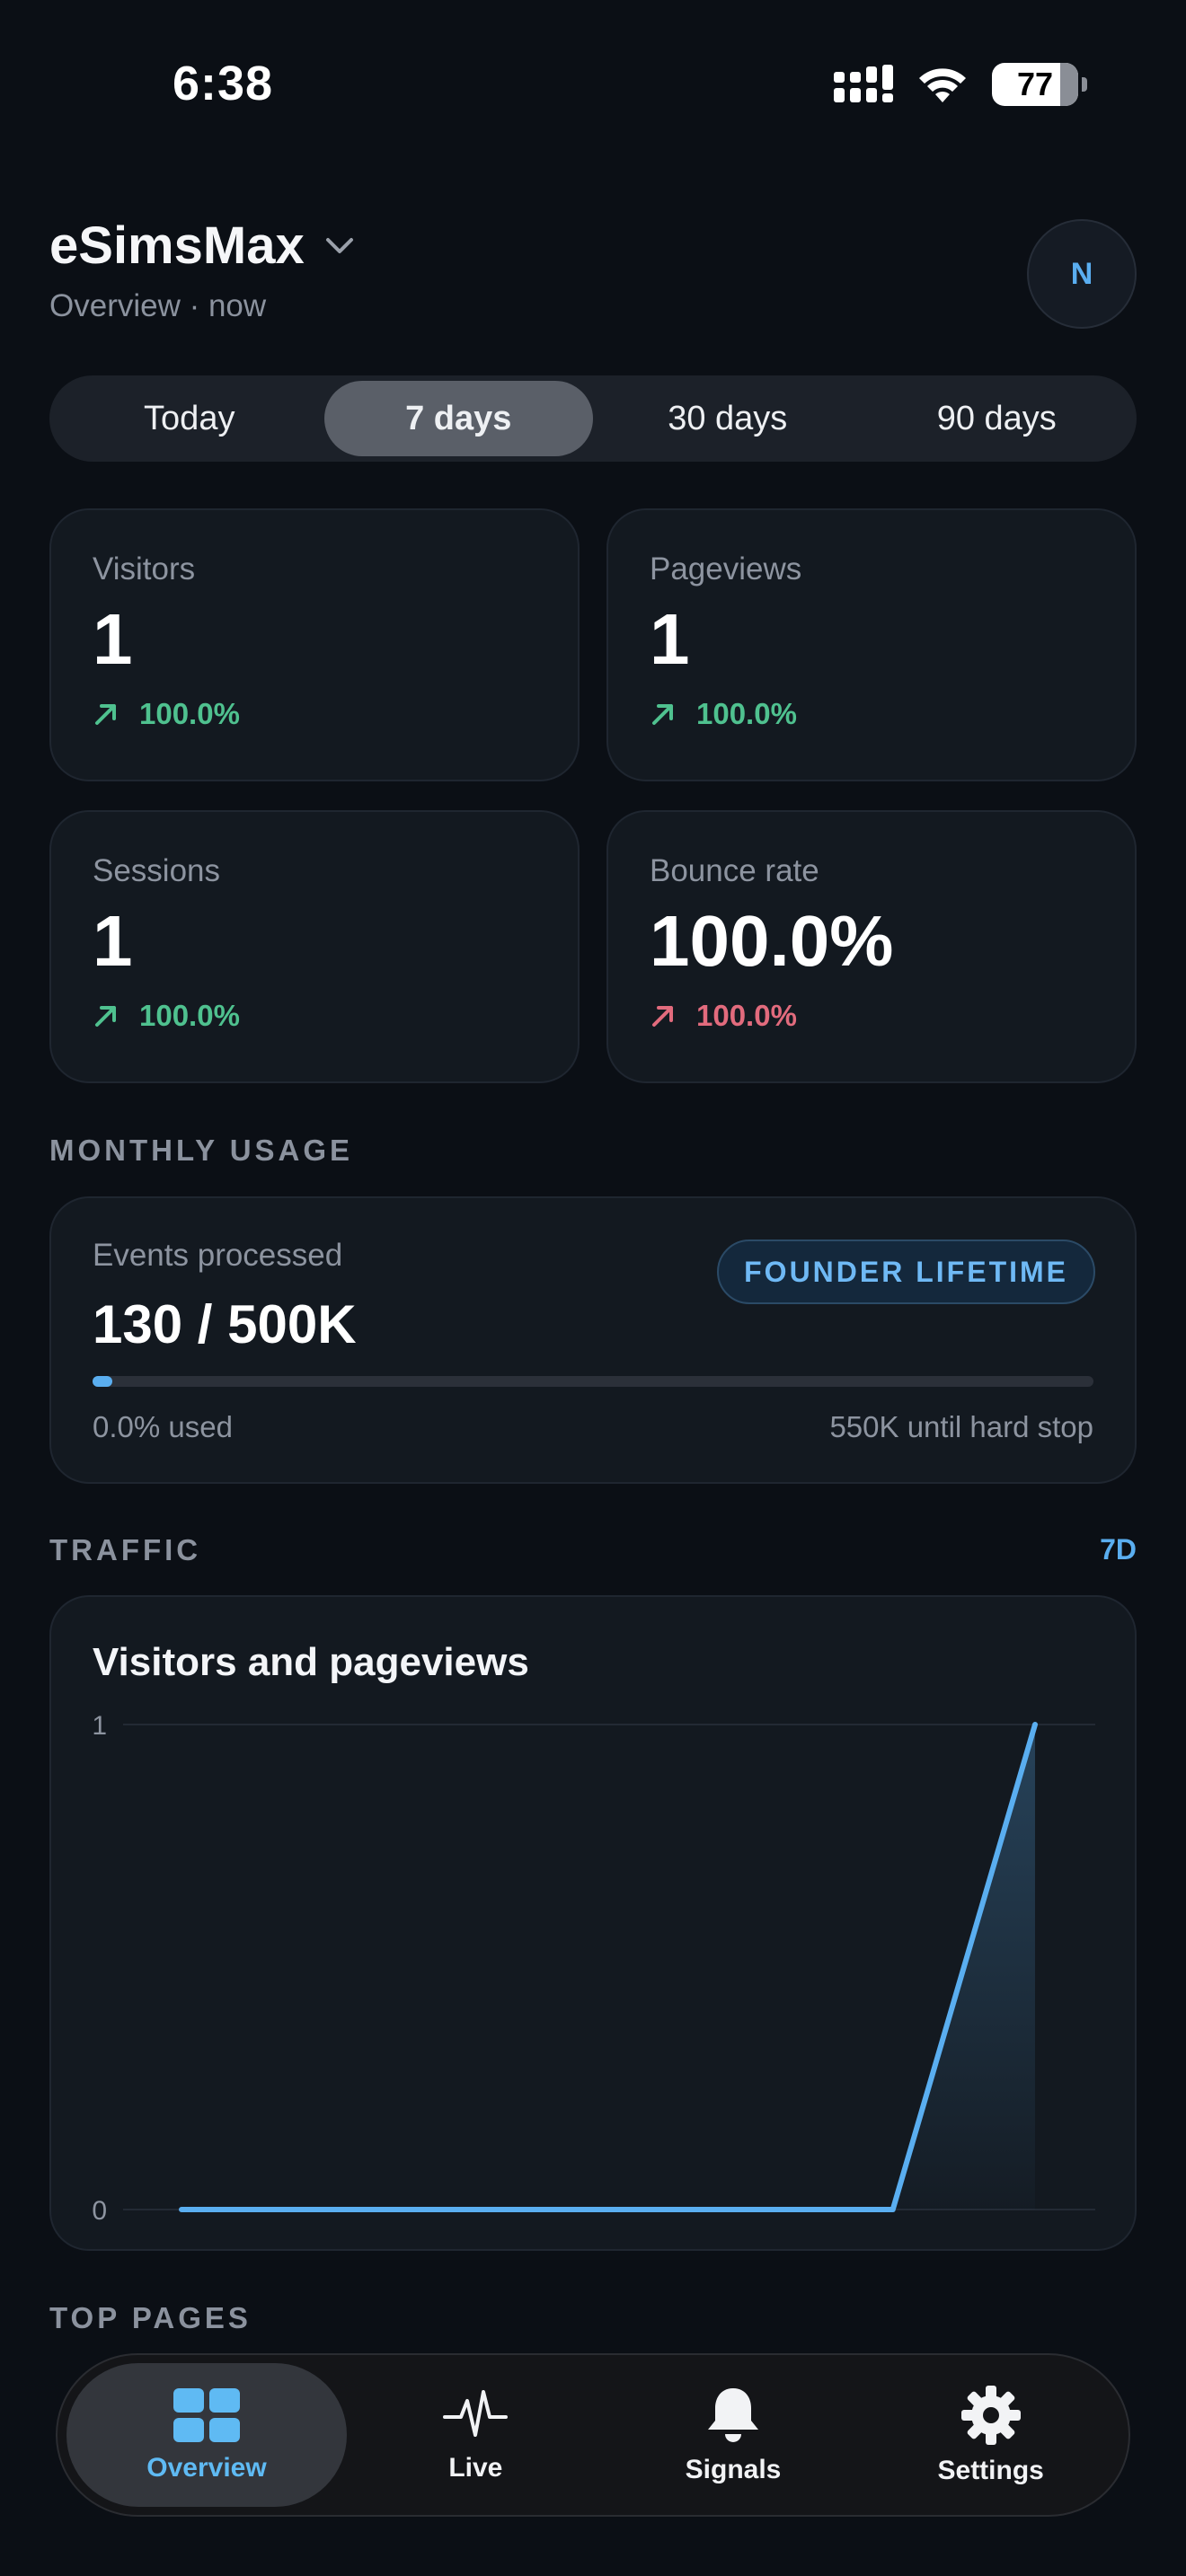  What do you see at coordinates (871, 644) in the screenshot?
I see `stat-card-pageviews: Pageviews 1 100.0%` at bounding box center [871, 644].